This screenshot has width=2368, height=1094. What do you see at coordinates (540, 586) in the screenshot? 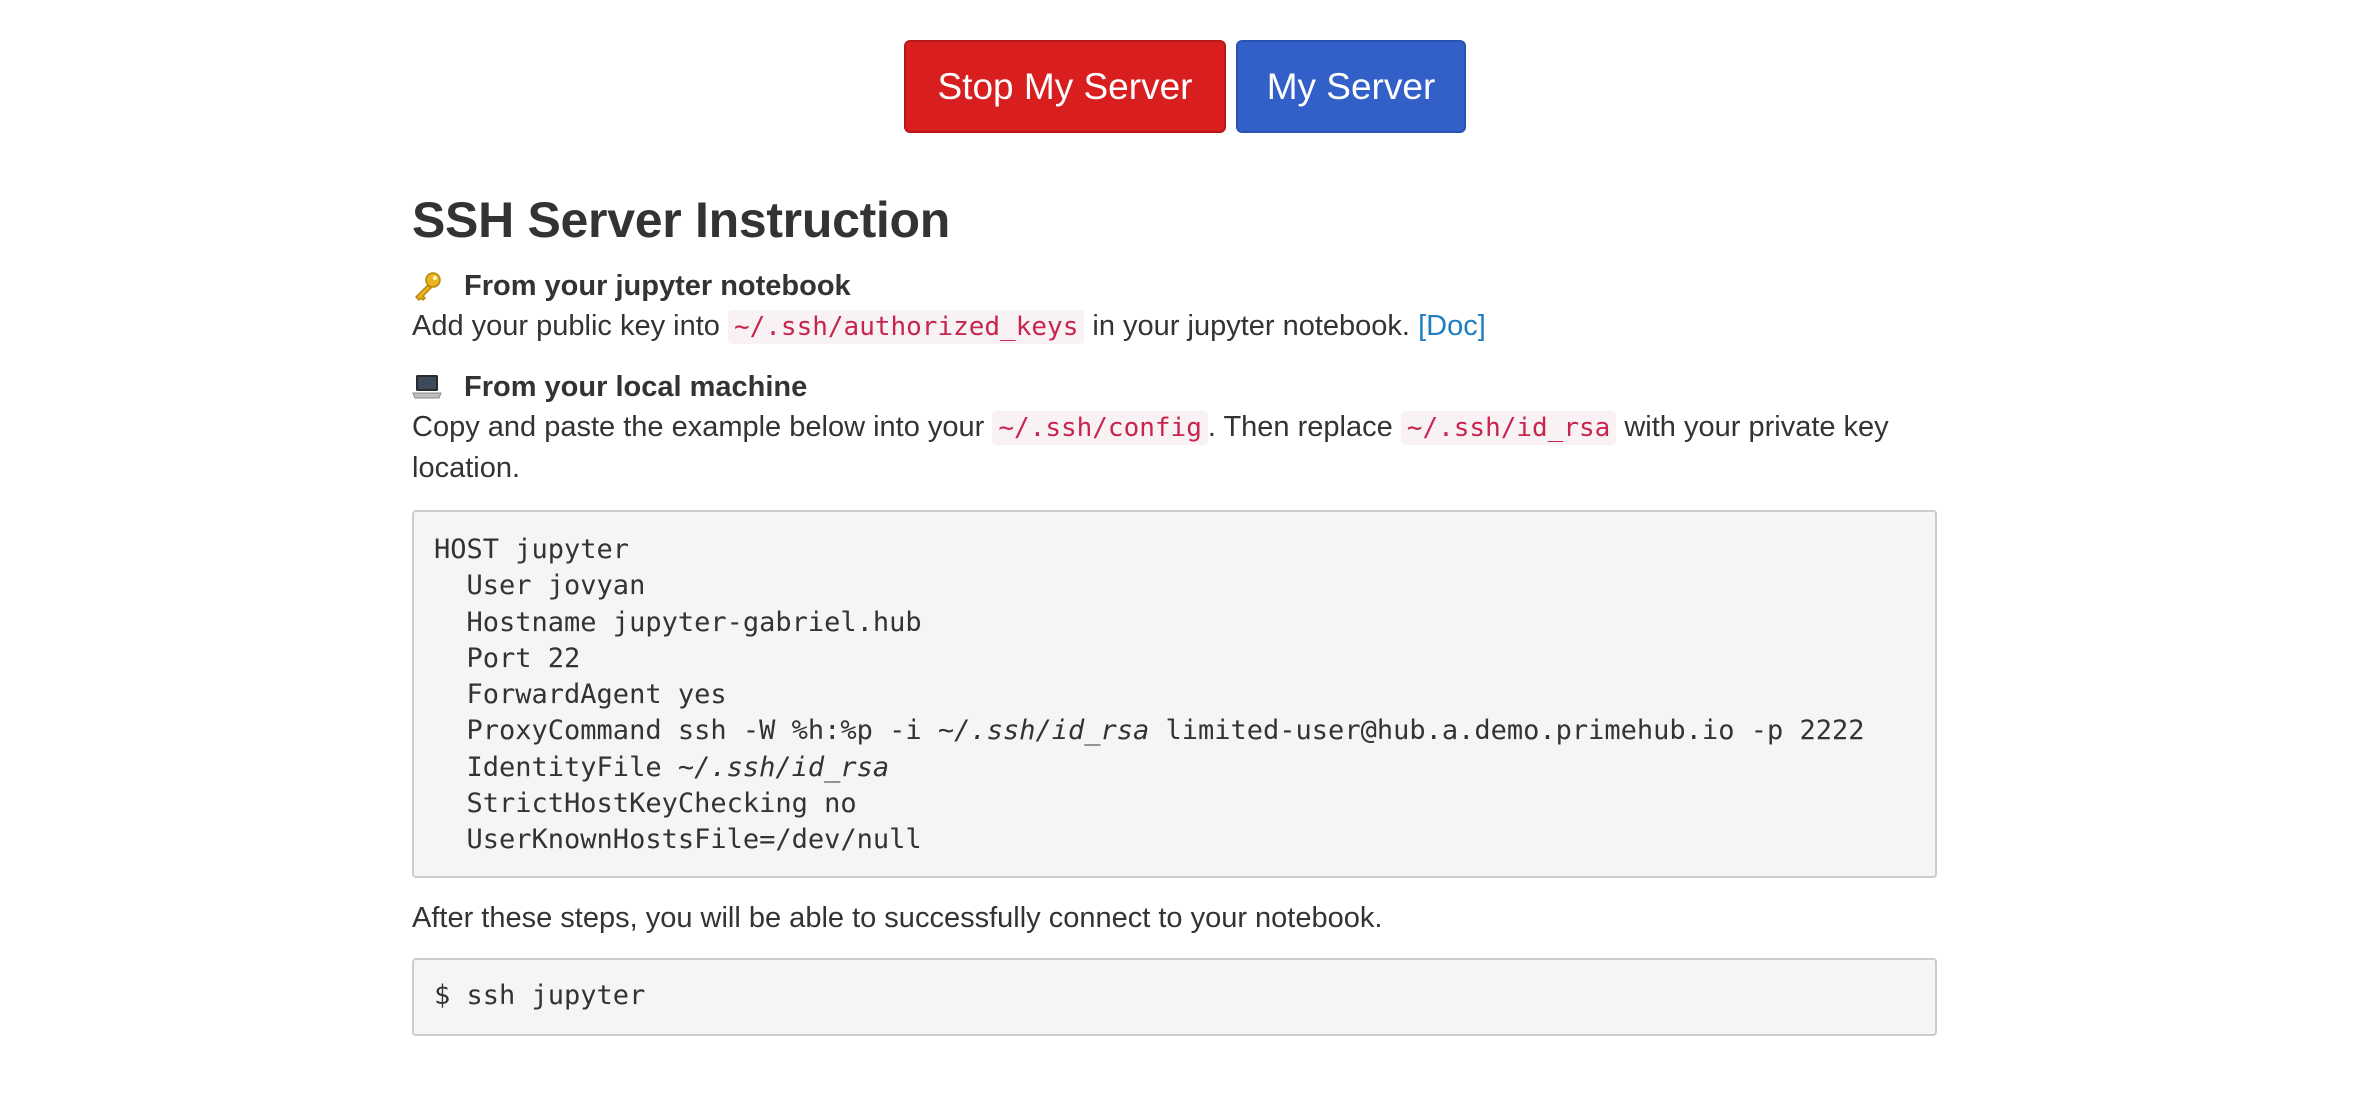
I see `config-line: User jovyan` at bounding box center [540, 586].